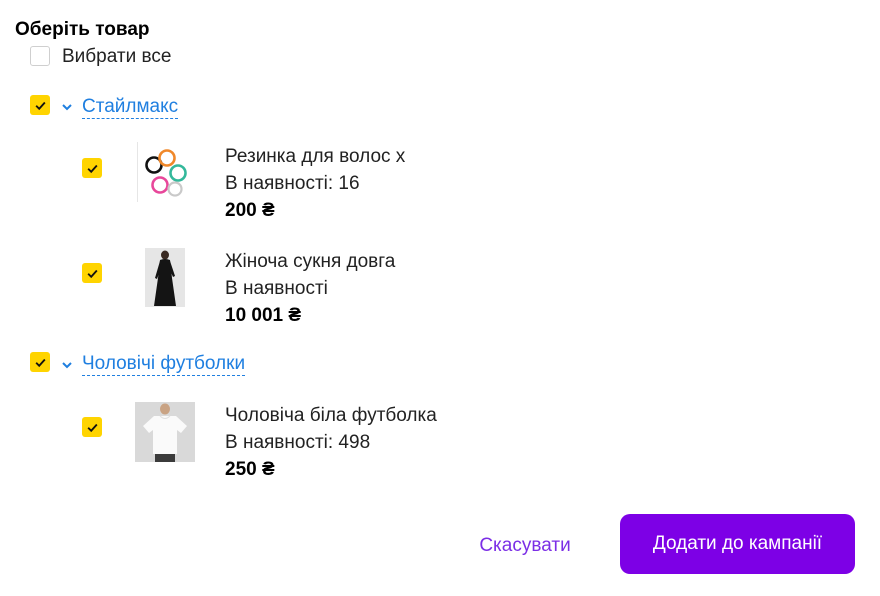 The height and width of the screenshot is (596, 880). What do you see at coordinates (276, 288) in the screenshot?
I see `product-stock: В наявності` at bounding box center [276, 288].